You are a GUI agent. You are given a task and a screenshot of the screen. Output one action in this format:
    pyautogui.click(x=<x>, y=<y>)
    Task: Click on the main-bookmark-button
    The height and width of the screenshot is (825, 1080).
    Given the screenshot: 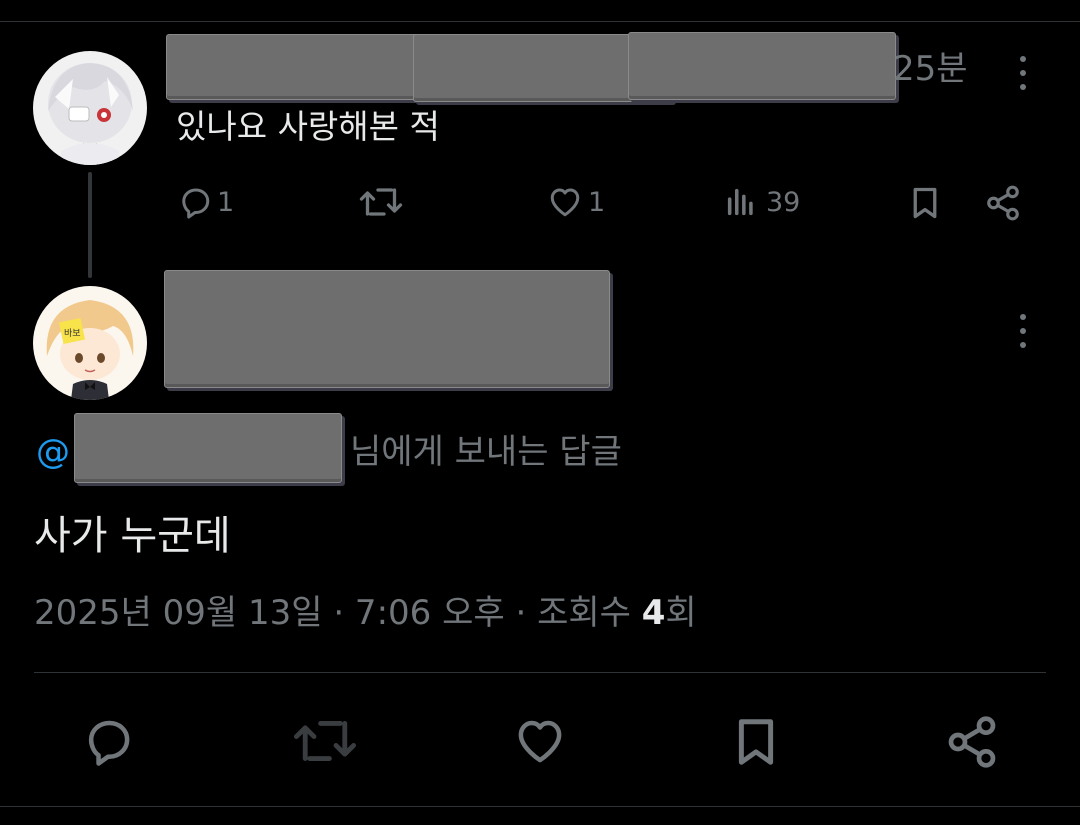 What is the action you would take?
    pyautogui.click(x=756, y=742)
    